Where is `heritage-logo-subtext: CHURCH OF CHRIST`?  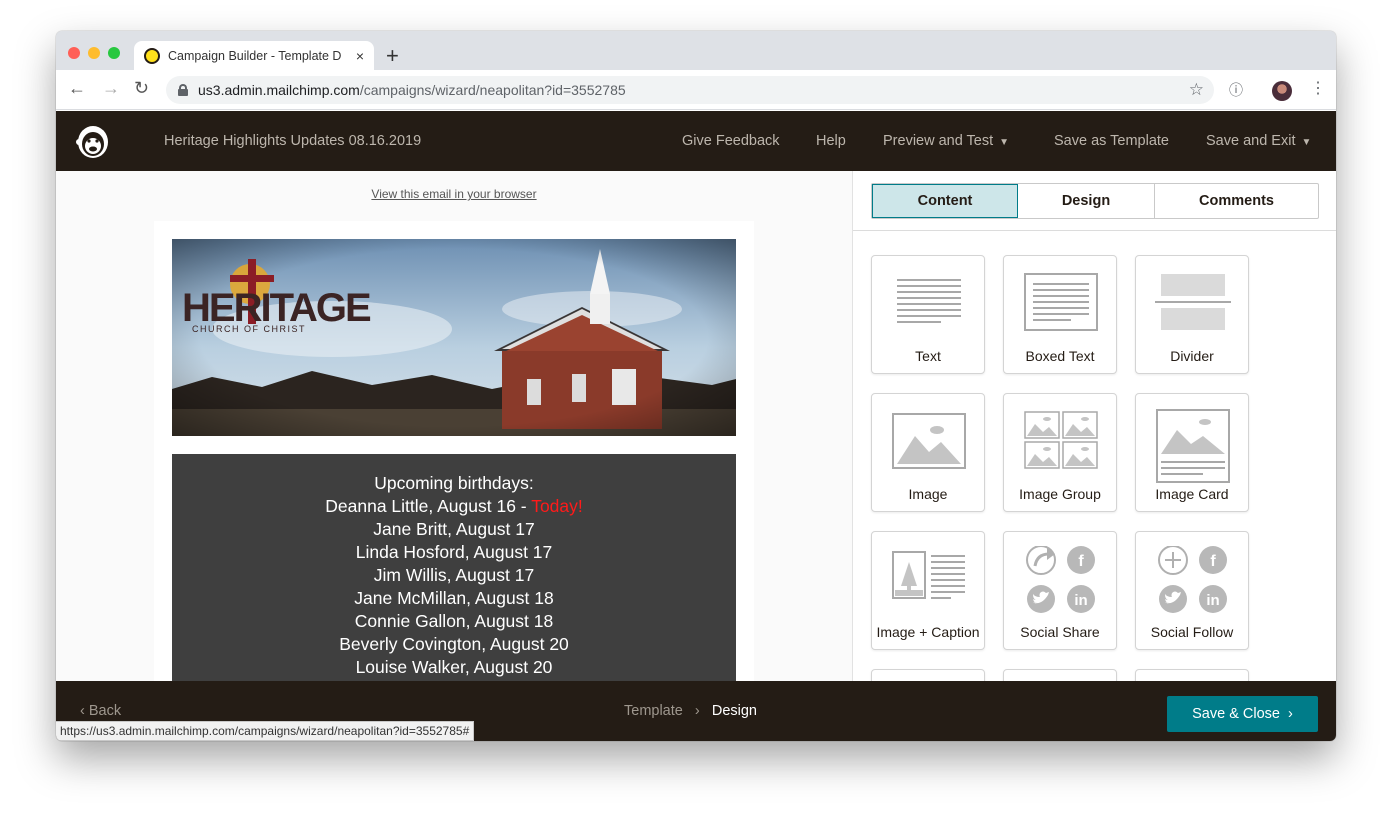
heritage-logo-subtext: CHURCH OF CHRIST is located at coordinates (249, 329).